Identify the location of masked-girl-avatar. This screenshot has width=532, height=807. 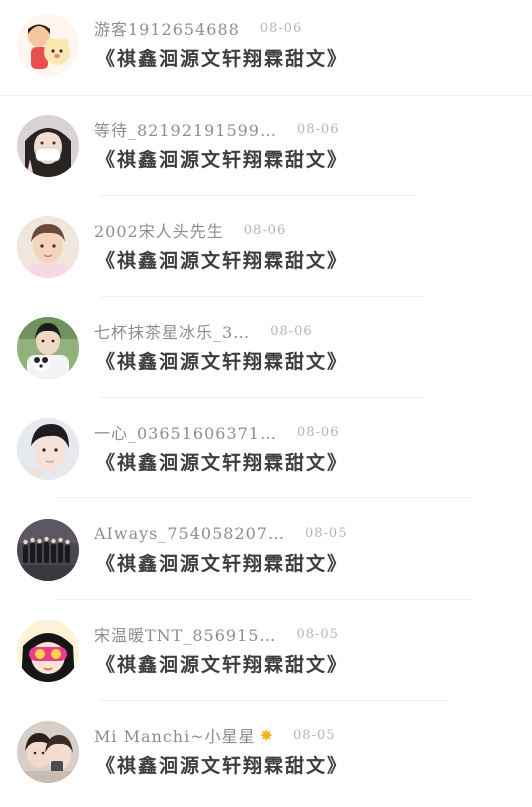
(48, 146).